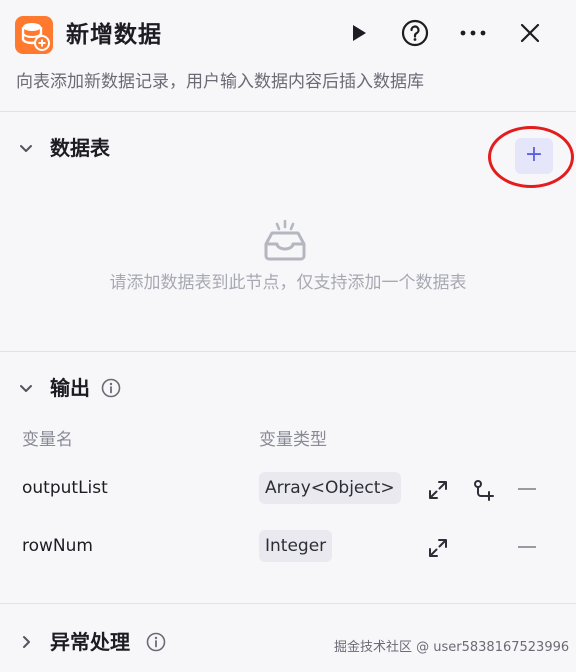 This screenshot has height=672, width=576. What do you see at coordinates (534, 156) in the screenshot?
I see `add-data-table-button: +` at bounding box center [534, 156].